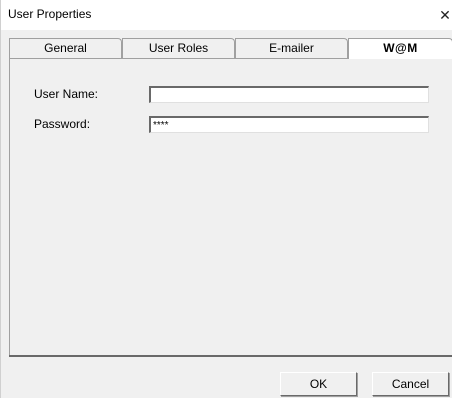  What do you see at coordinates (62, 124) in the screenshot?
I see `password-label: Password:` at bounding box center [62, 124].